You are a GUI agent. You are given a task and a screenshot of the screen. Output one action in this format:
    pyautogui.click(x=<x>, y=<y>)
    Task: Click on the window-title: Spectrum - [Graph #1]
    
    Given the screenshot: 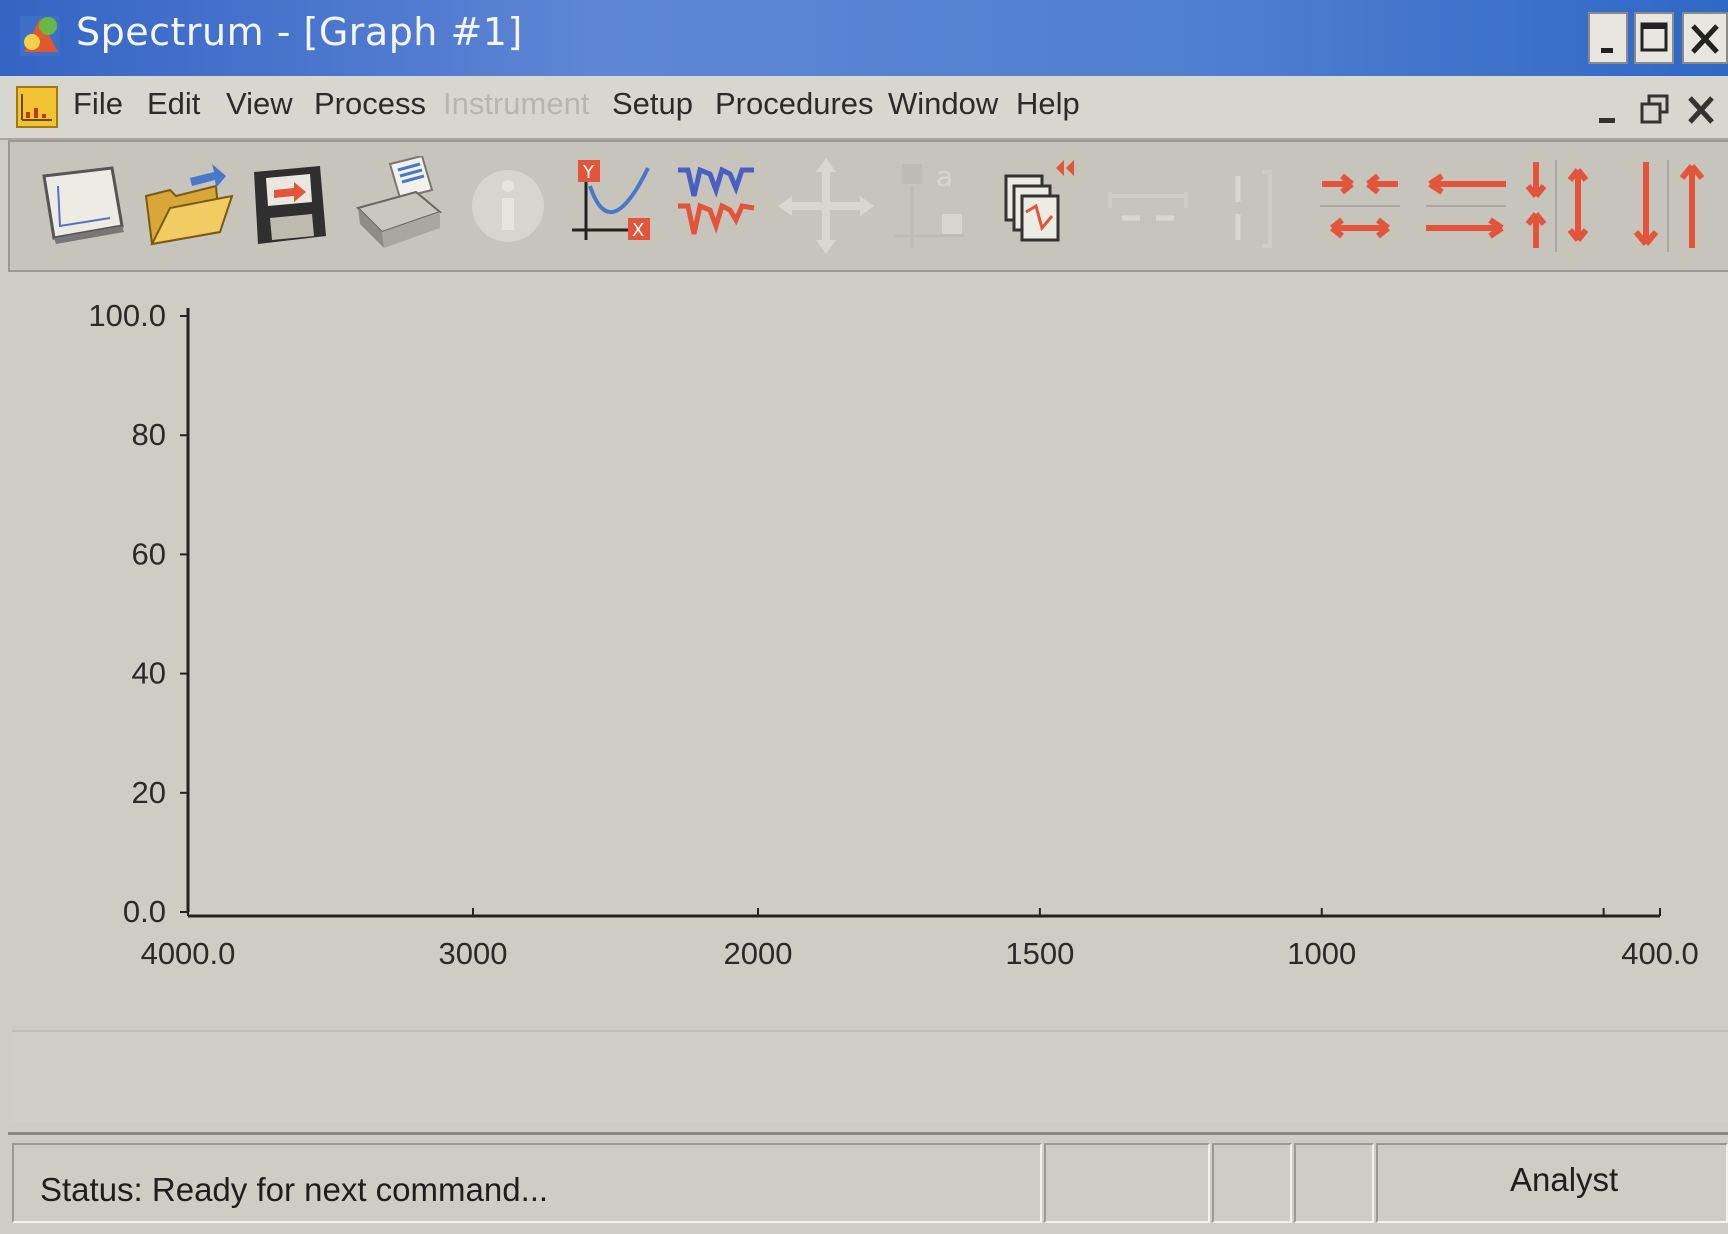 What is the action you would take?
    pyautogui.click(x=299, y=32)
    